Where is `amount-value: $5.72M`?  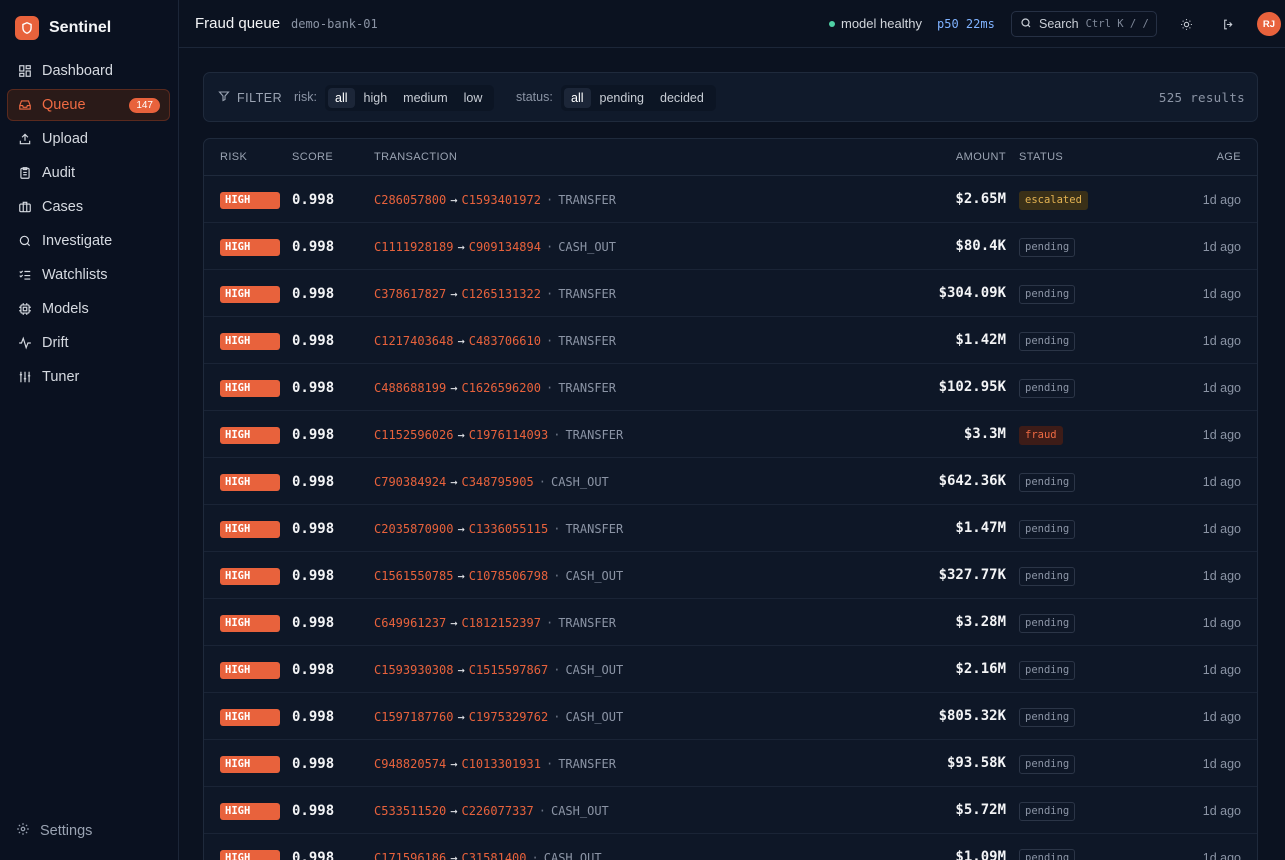
amount-value: $5.72M is located at coordinates (980, 810).